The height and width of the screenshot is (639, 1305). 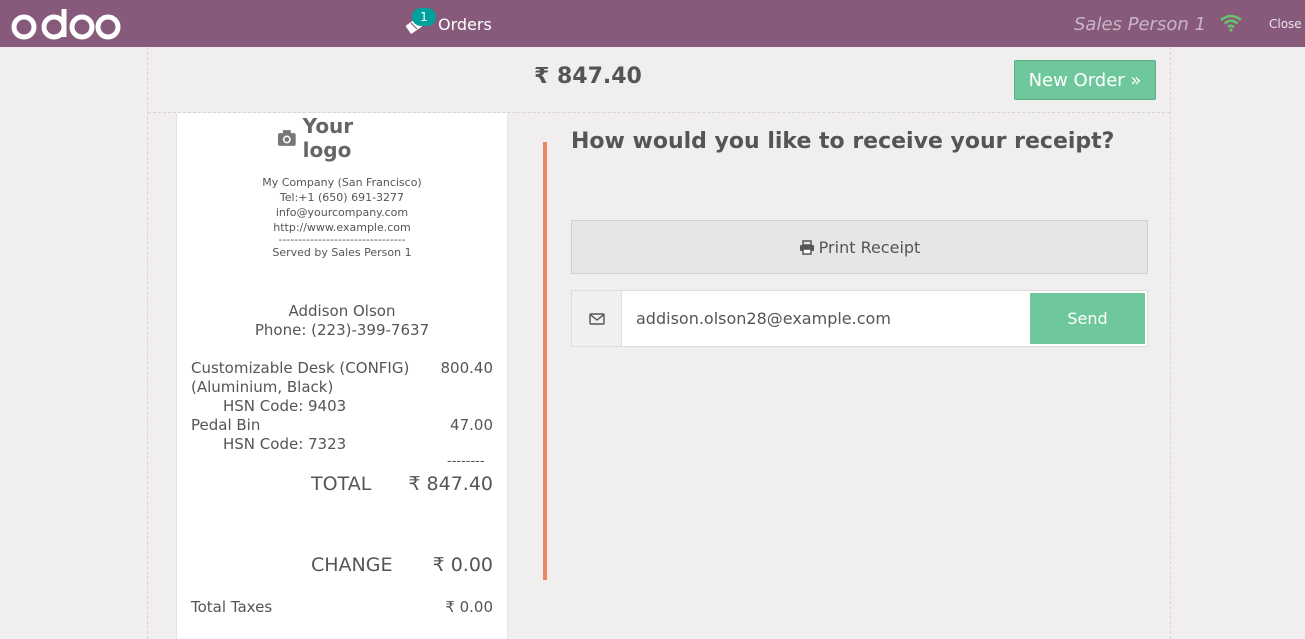 I want to click on close-button: Close, so click(x=1285, y=24).